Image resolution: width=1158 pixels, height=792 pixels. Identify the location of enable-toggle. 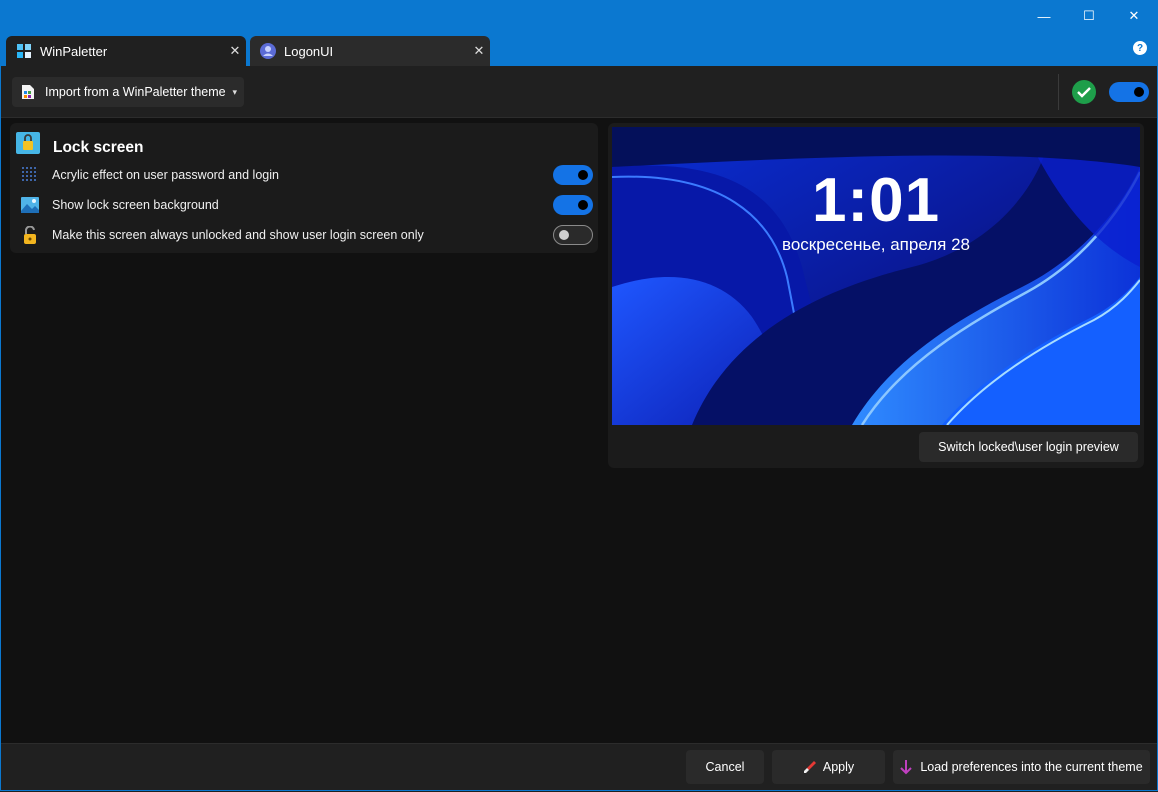
(1129, 92).